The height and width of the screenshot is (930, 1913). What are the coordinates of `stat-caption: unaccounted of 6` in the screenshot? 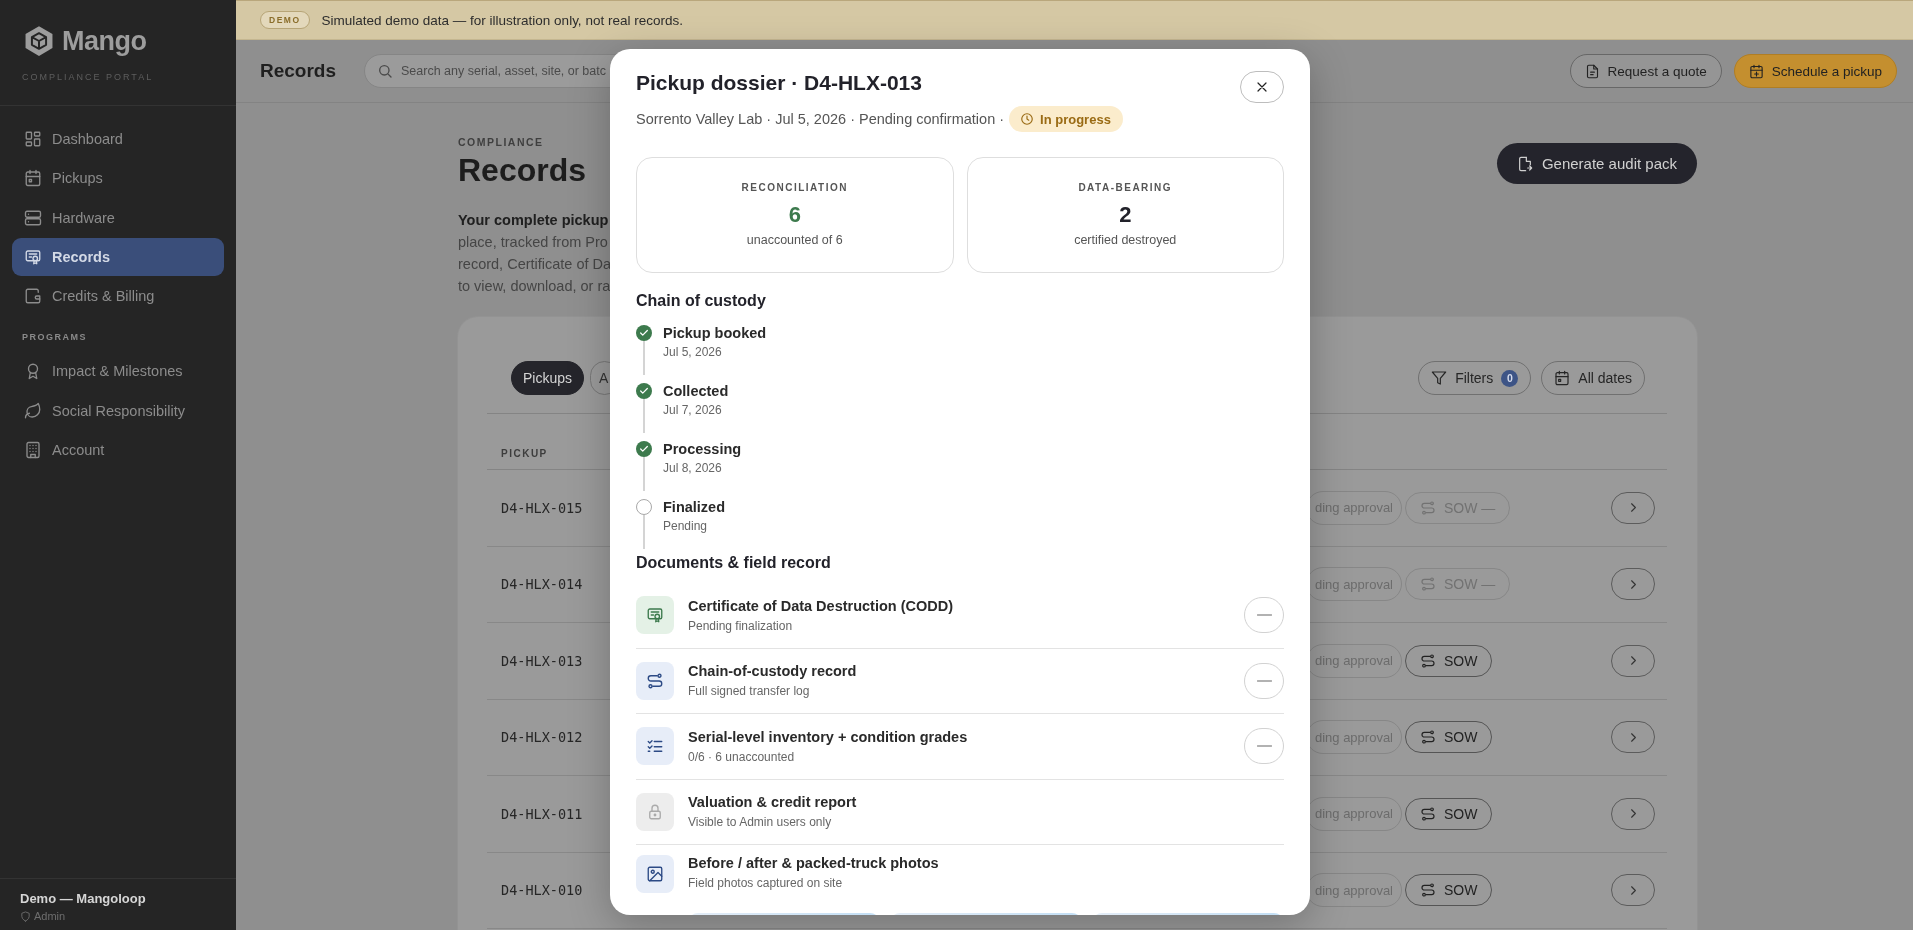 It's located at (794, 240).